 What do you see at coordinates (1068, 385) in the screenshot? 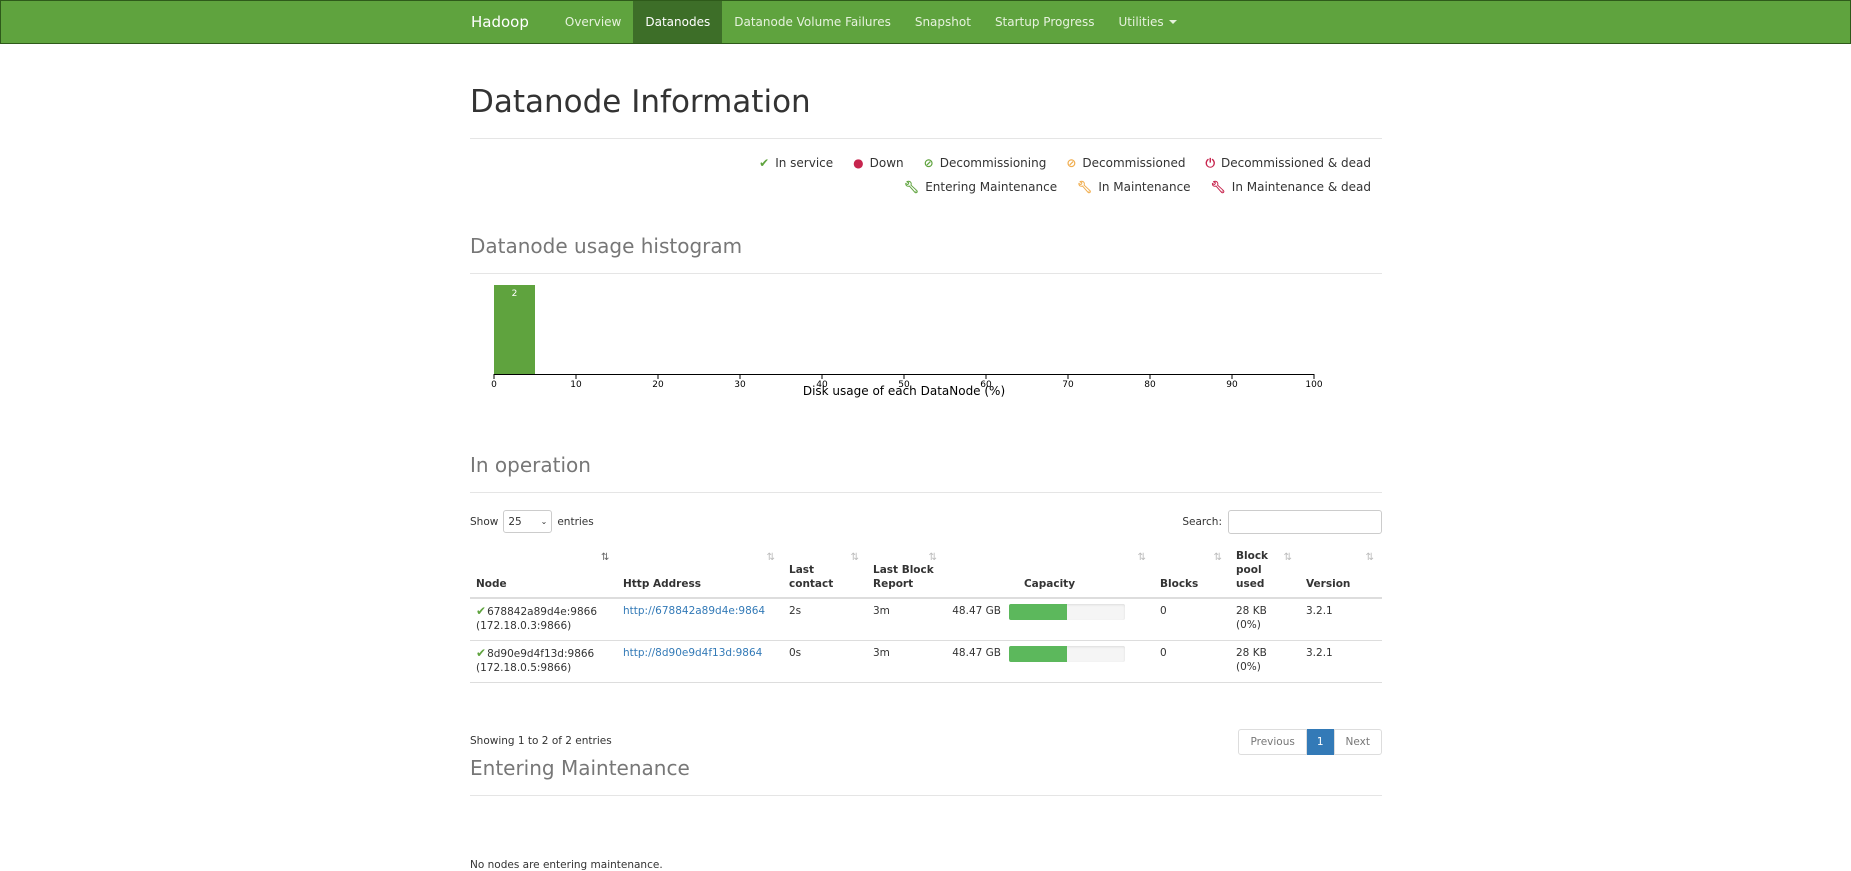
I see `histogram-tick-label: 70` at bounding box center [1068, 385].